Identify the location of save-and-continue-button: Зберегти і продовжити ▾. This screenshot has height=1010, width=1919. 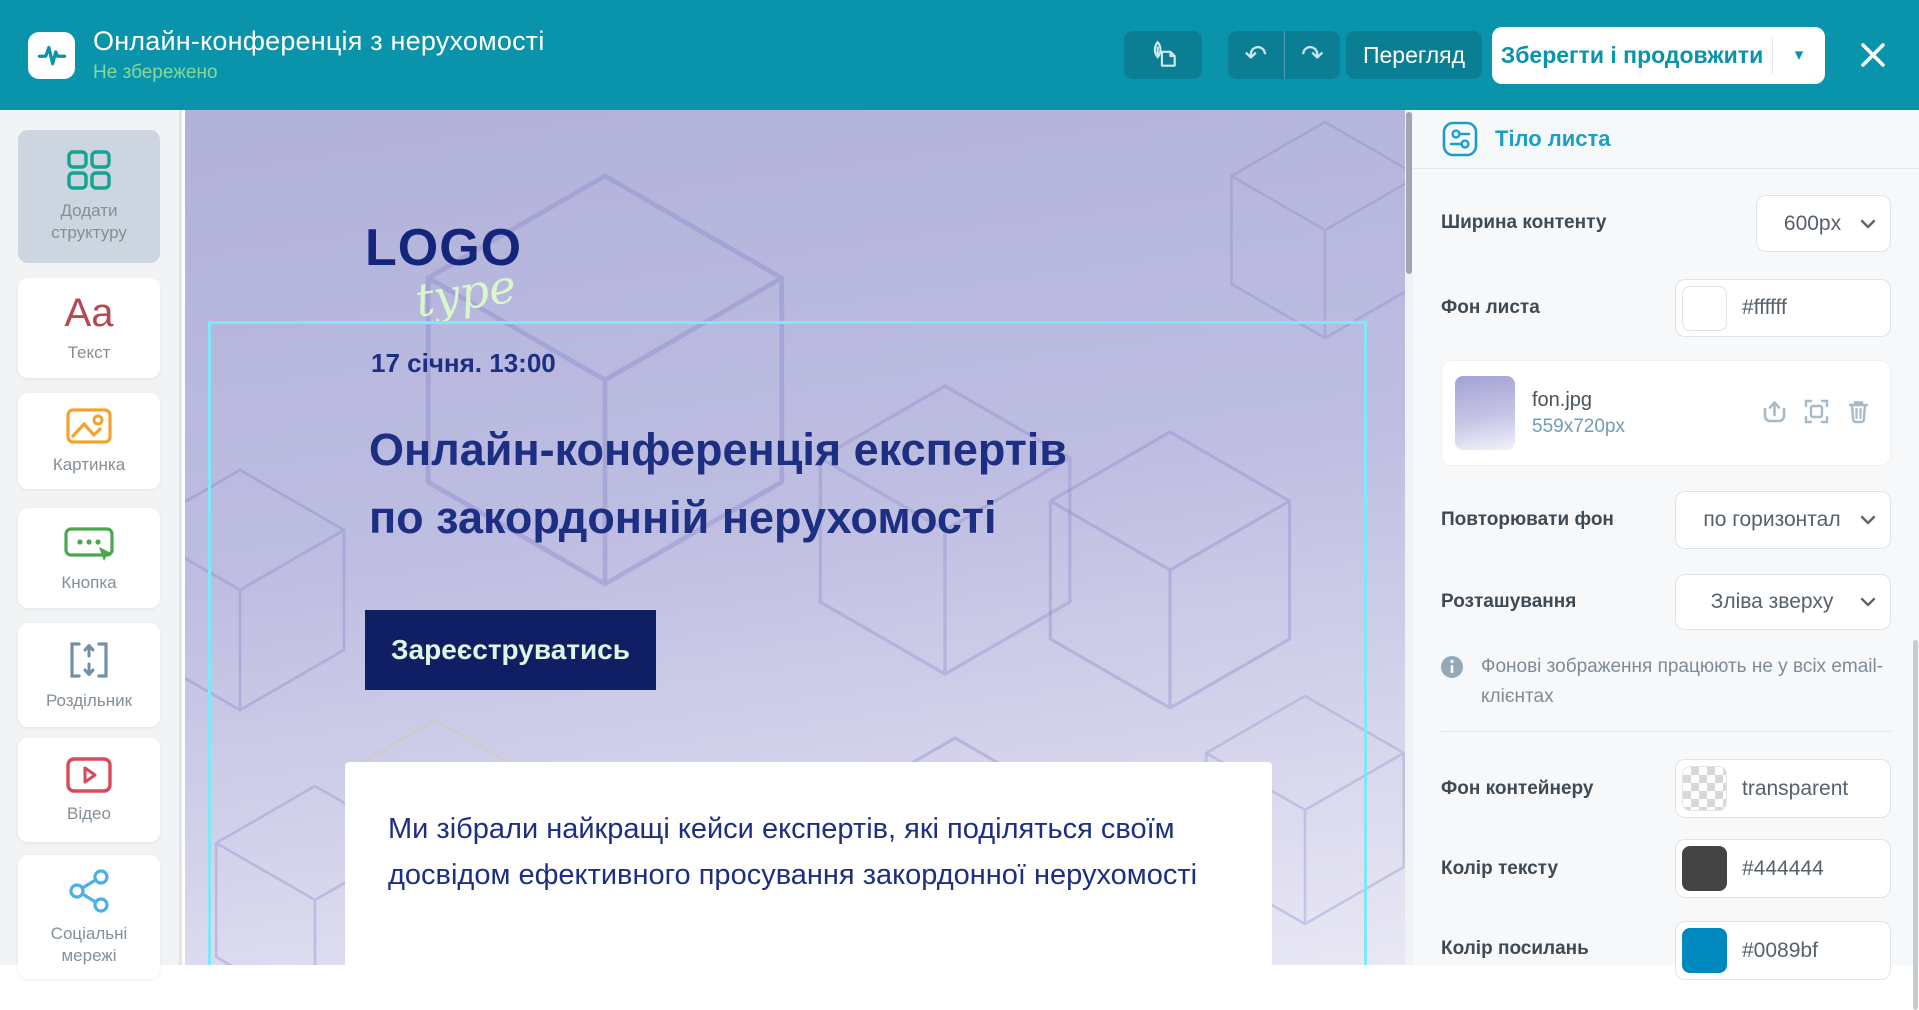
(1658, 55).